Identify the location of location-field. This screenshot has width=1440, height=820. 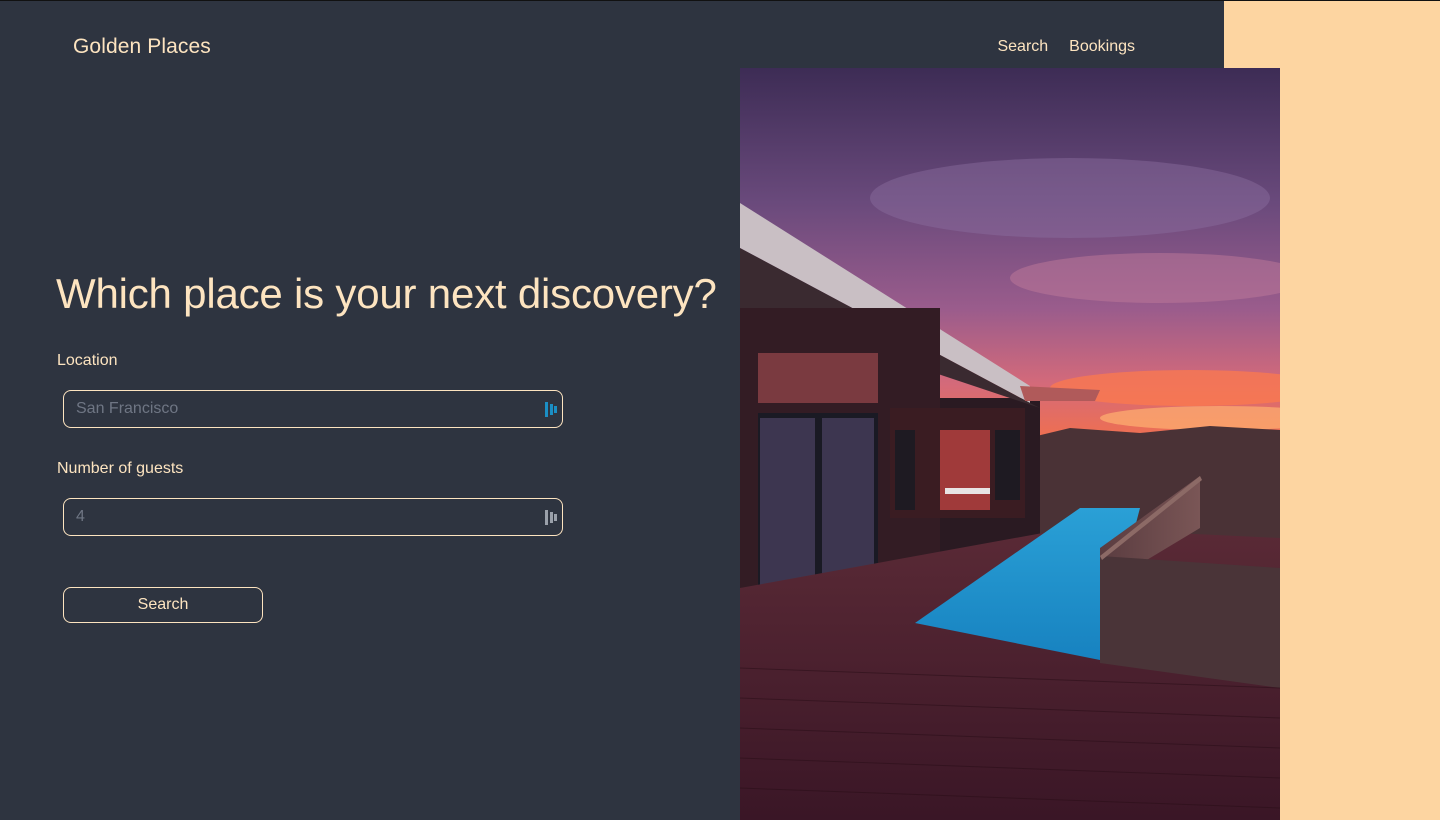
(313, 409).